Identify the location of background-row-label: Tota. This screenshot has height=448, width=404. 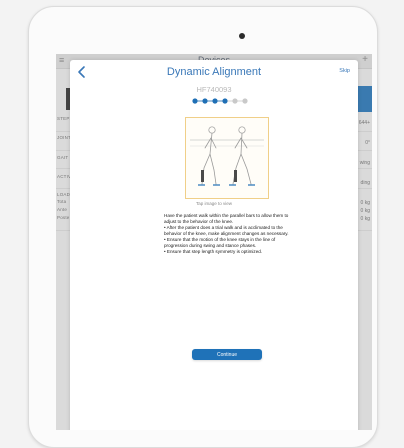
(62, 201).